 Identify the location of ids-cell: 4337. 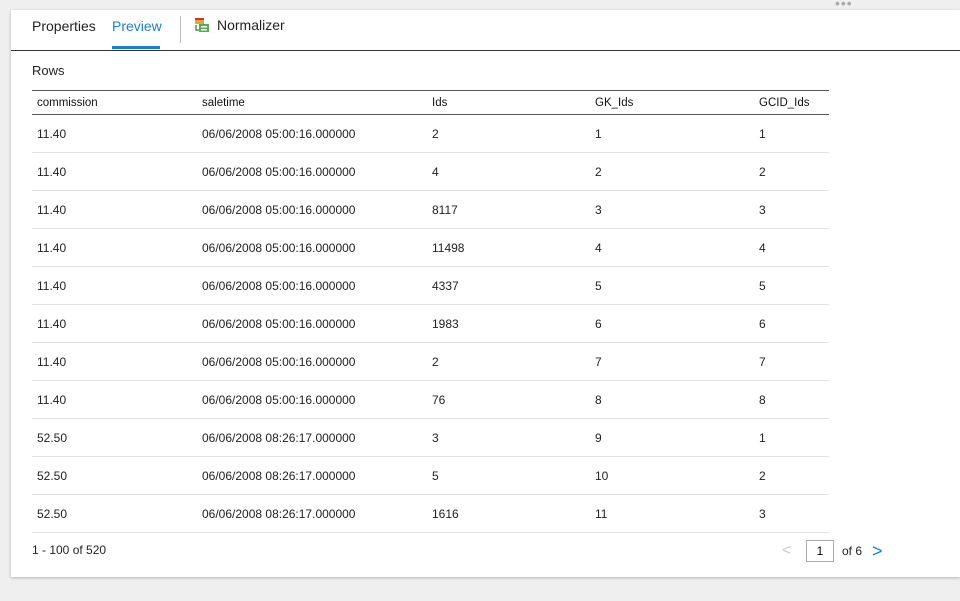
(508, 285).